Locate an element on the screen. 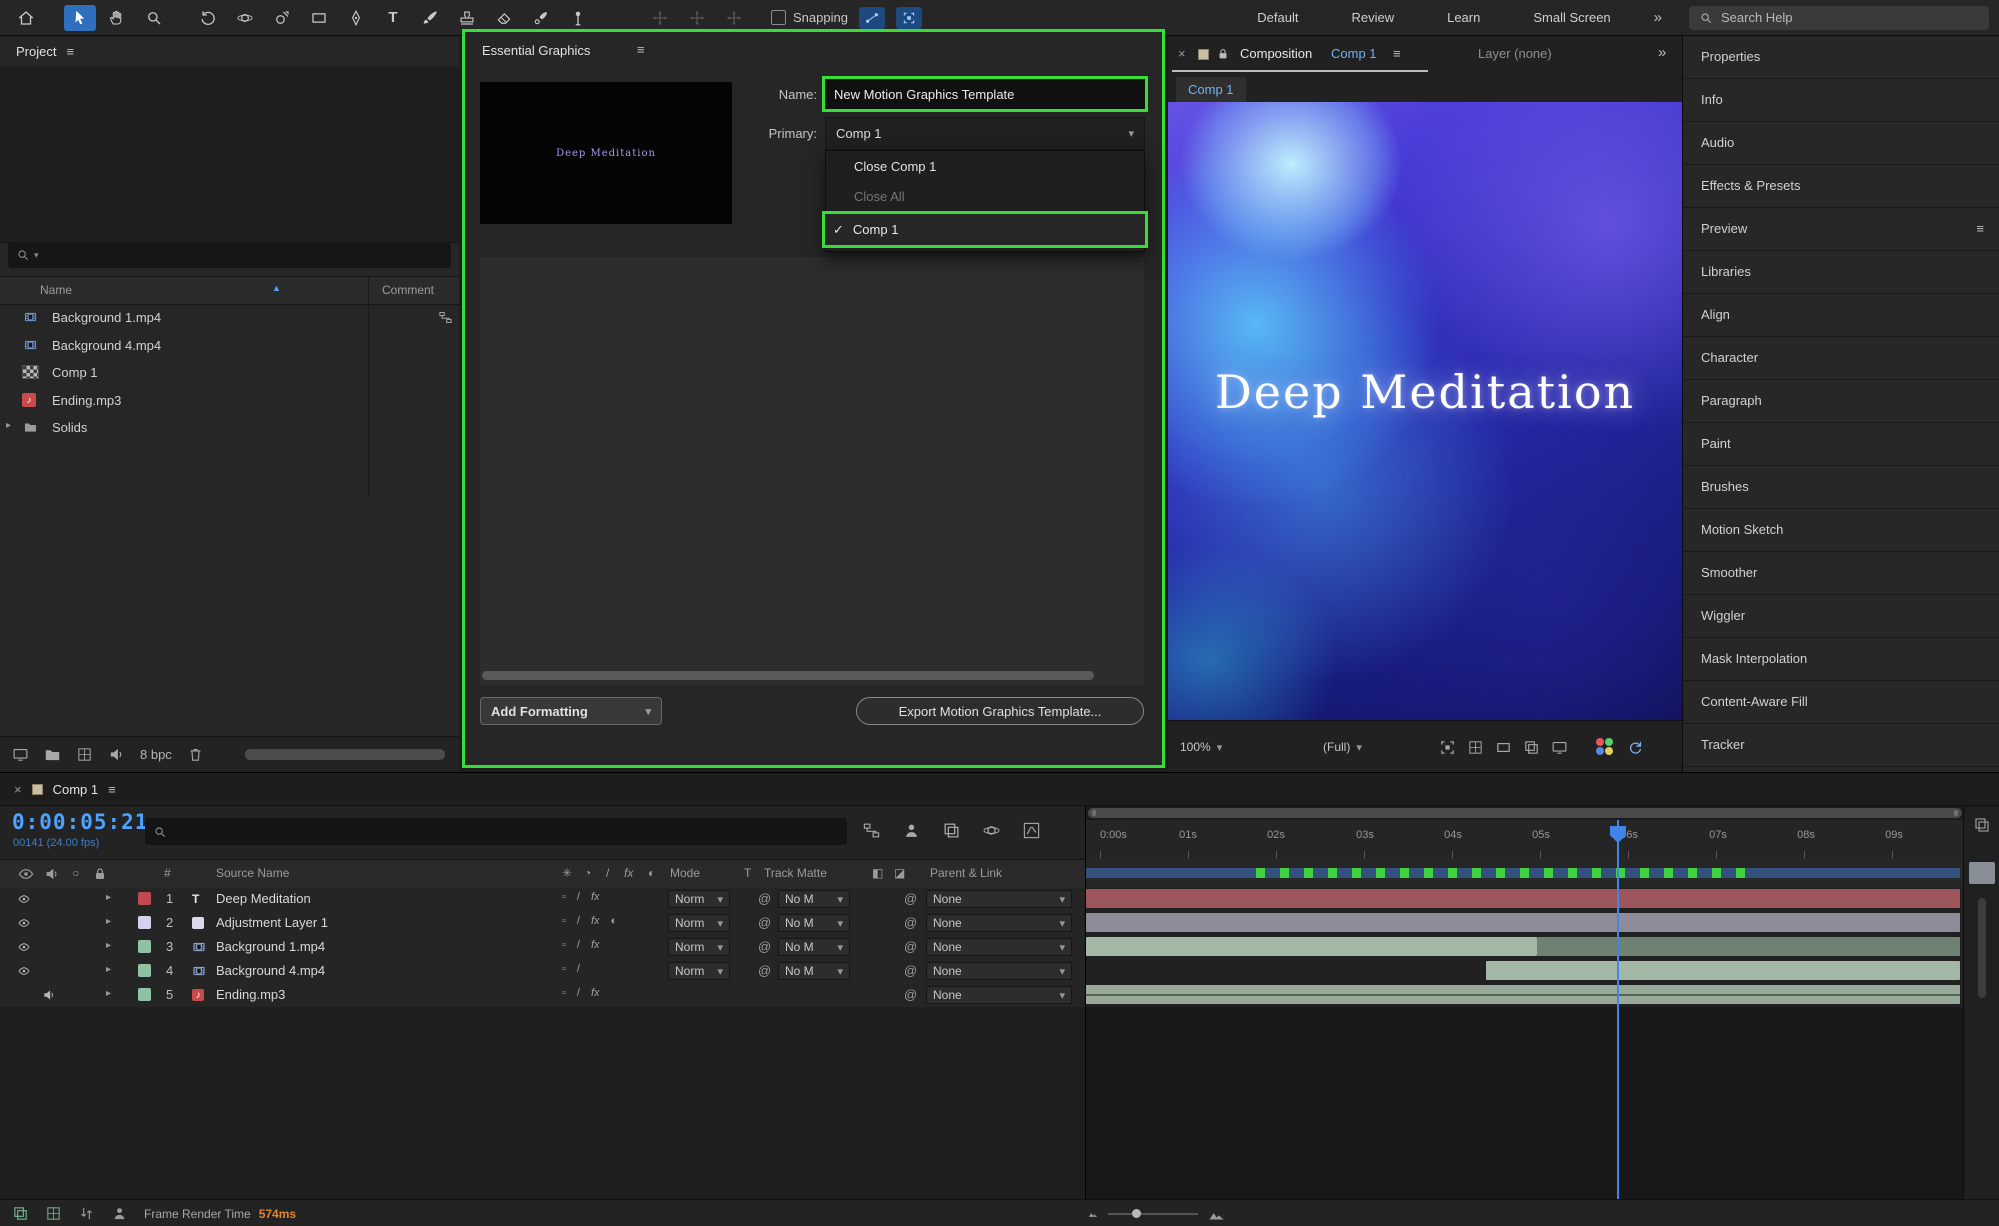  resolution-dropdown: (Full) ▾ is located at coordinates (1342, 747).